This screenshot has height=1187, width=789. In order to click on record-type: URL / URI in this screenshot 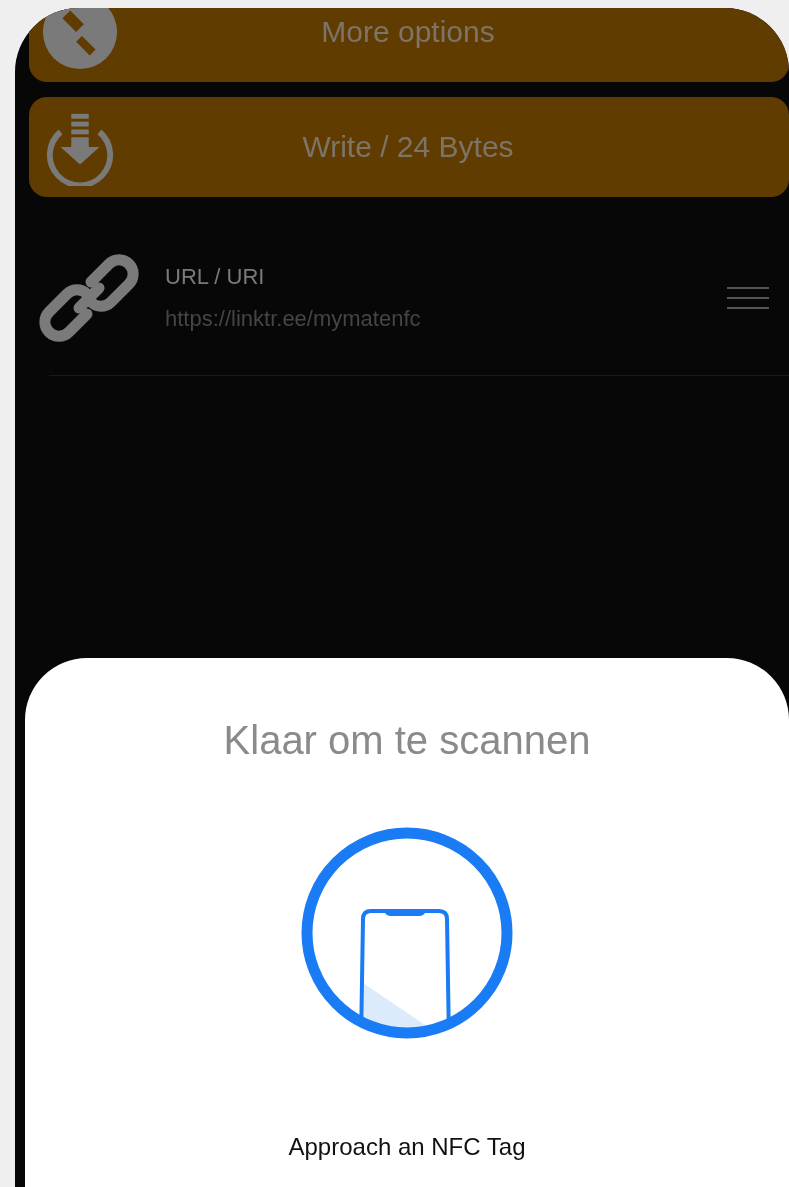, I will do `click(215, 276)`.